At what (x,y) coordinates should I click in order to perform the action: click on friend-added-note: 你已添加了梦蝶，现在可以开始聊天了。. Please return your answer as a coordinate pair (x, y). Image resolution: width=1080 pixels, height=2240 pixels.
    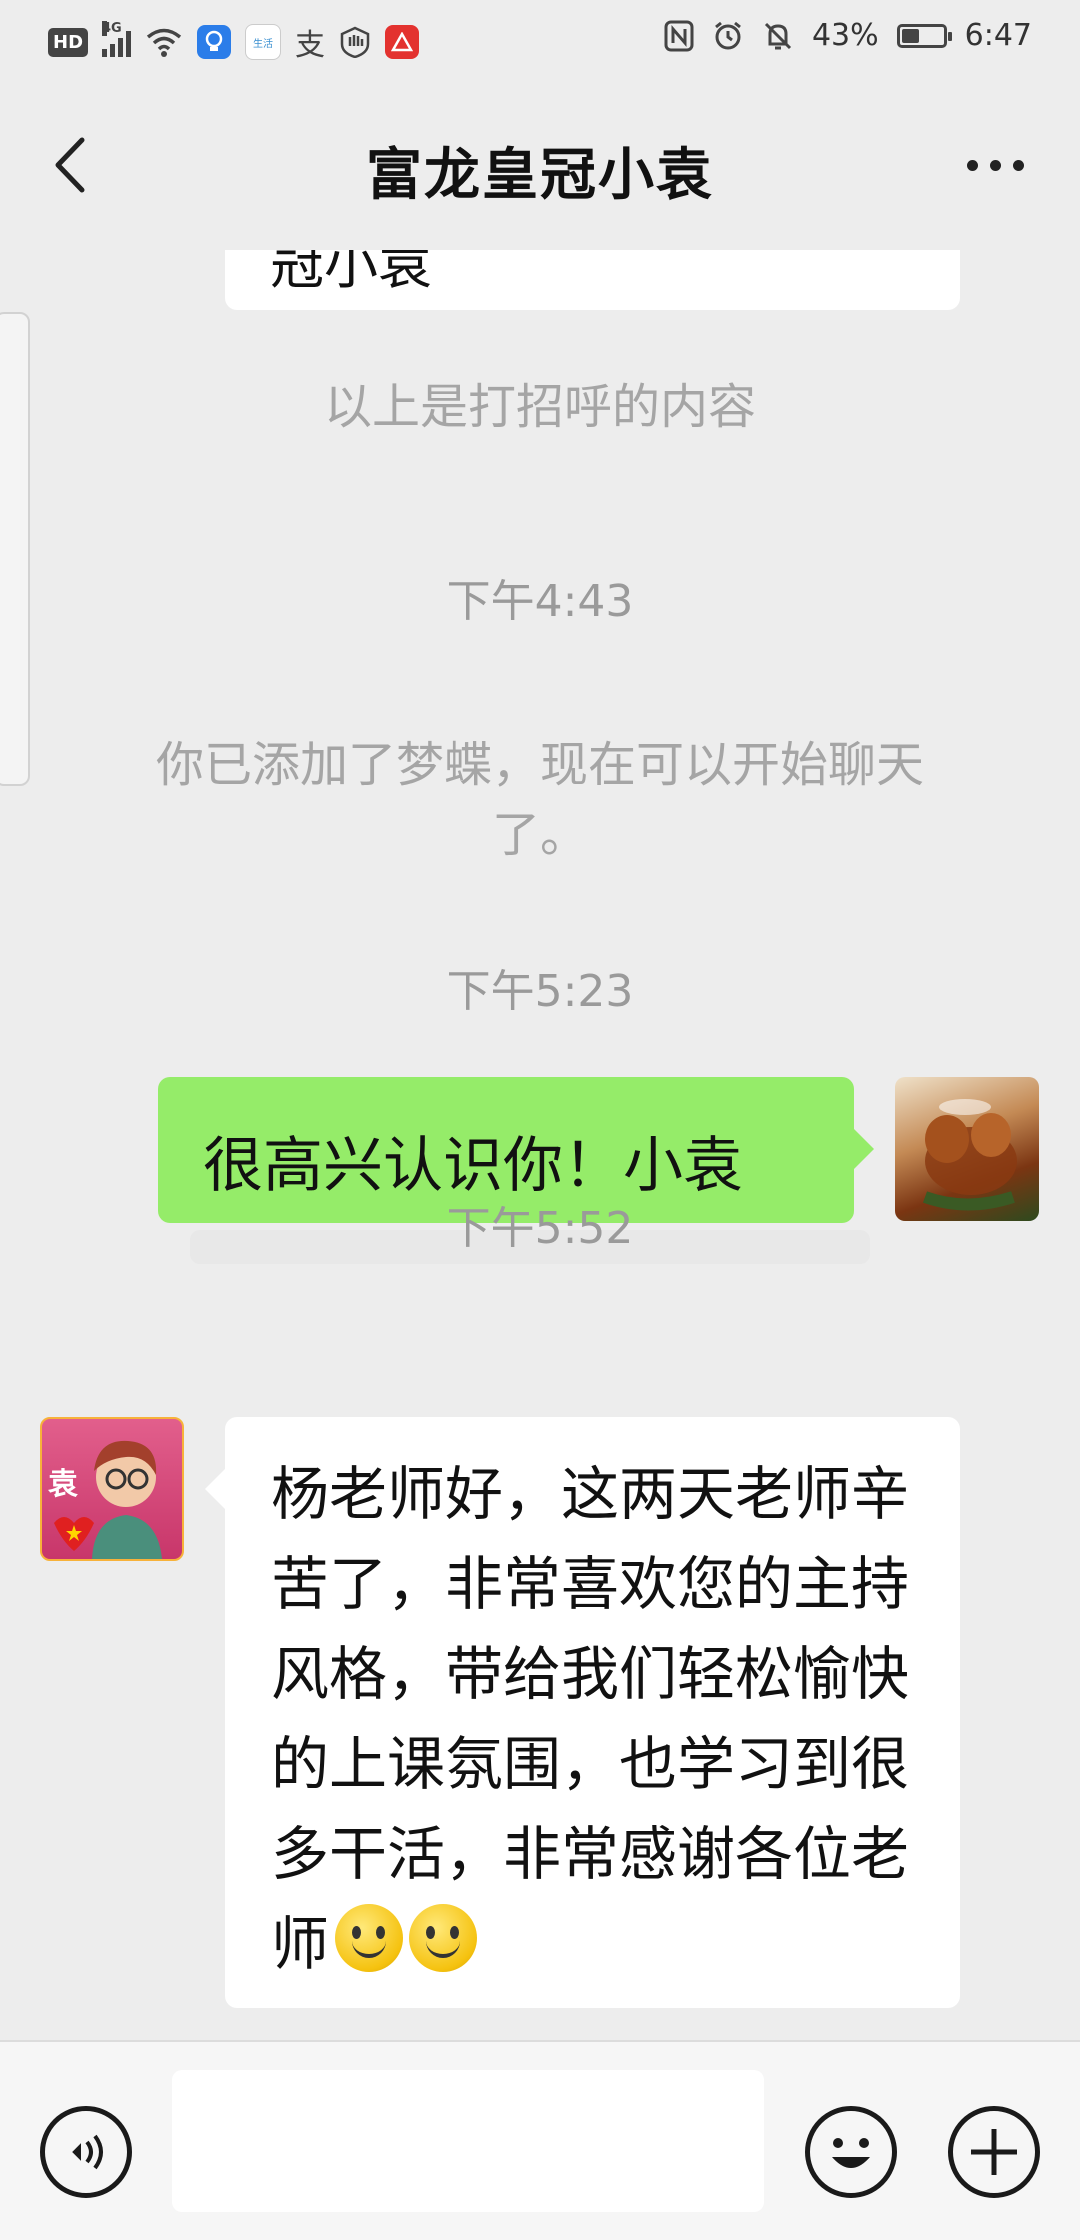
    Looking at the image, I should click on (539, 800).